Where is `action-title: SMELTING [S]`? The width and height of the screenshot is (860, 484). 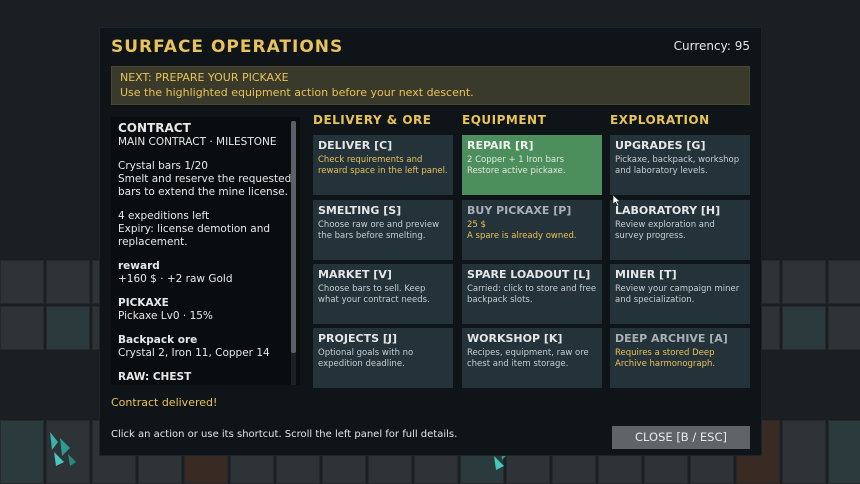 action-title: SMELTING [S] is located at coordinates (360, 210).